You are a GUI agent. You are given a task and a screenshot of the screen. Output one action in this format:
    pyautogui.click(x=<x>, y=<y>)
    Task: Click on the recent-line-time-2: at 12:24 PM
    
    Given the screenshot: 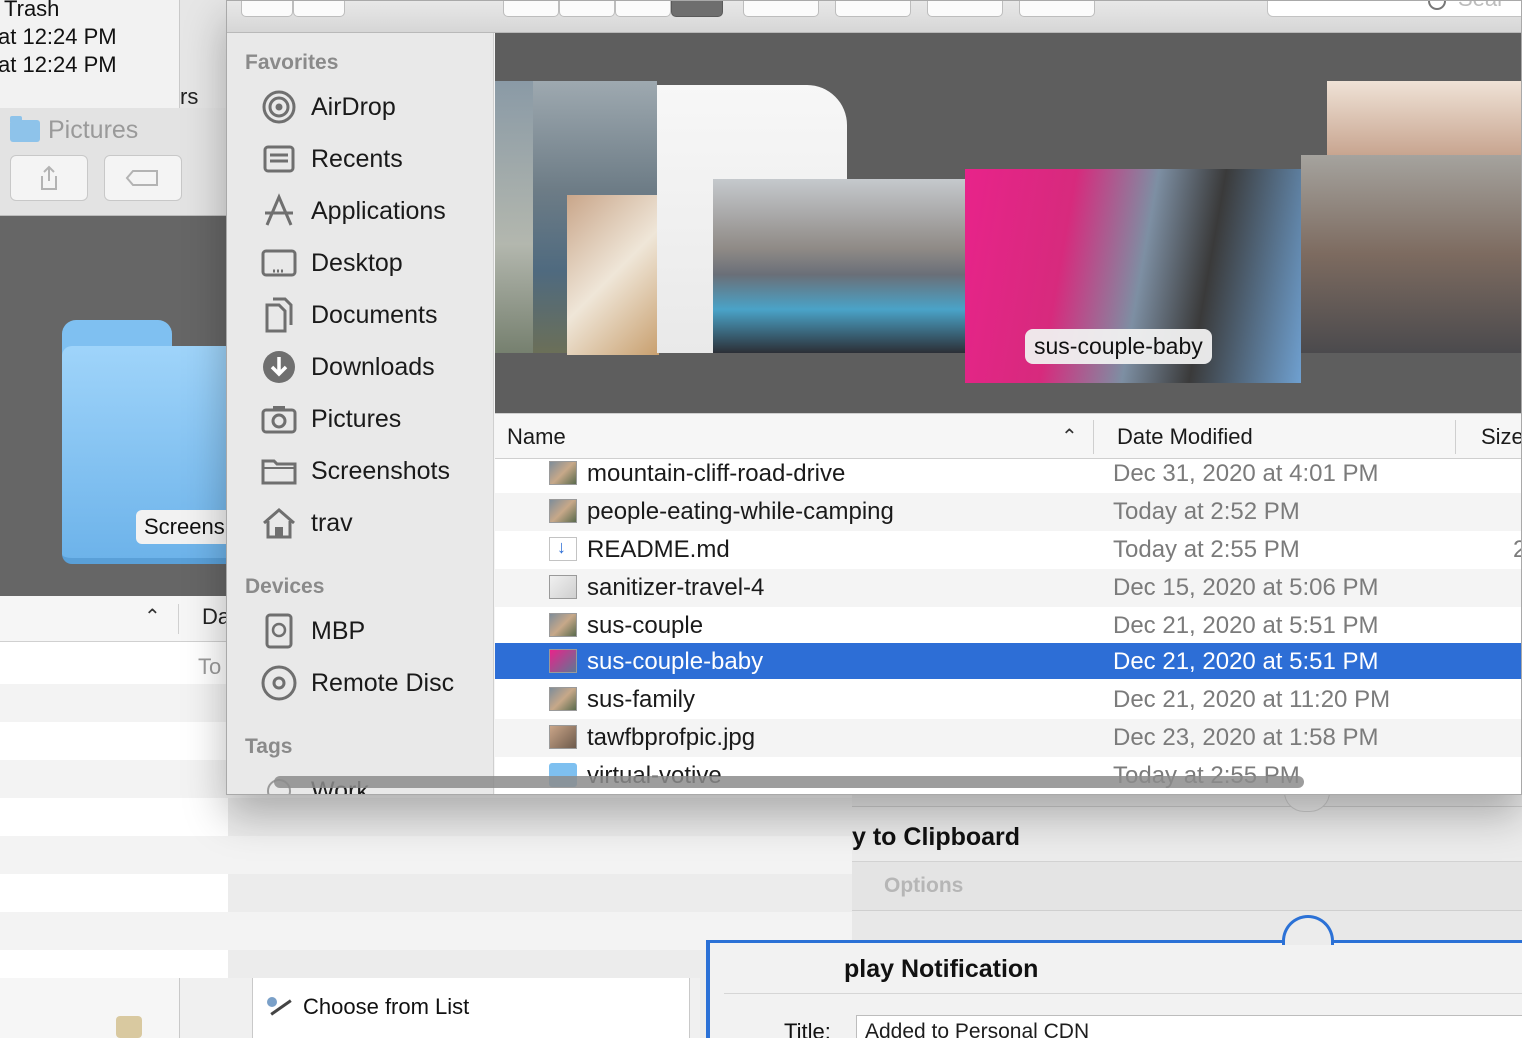 What is the action you would take?
    pyautogui.click(x=58, y=64)
    